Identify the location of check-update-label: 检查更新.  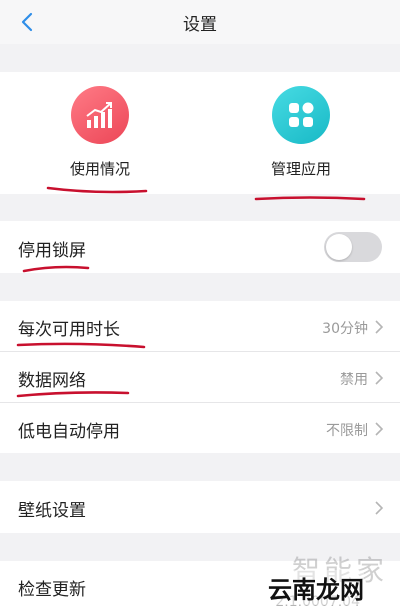
(52, 590).